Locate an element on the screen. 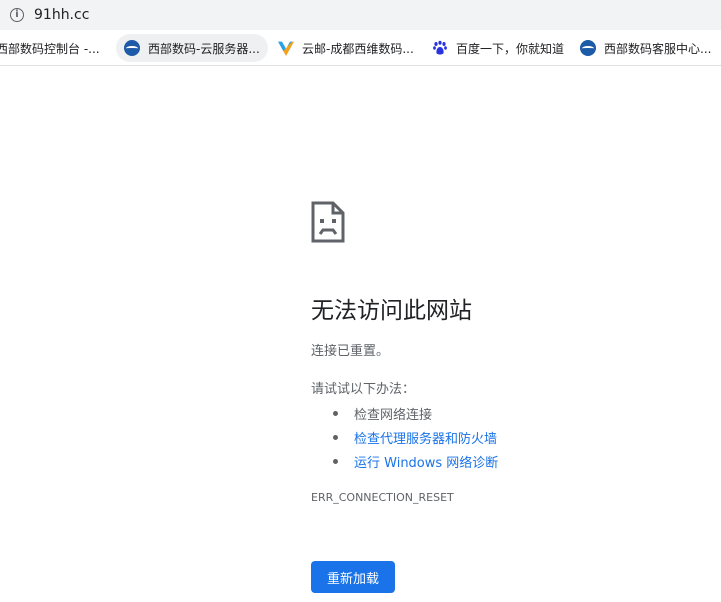 The image size is (721, 602). baidu-paw-favicon-icon is located at coordinates (440, 48).